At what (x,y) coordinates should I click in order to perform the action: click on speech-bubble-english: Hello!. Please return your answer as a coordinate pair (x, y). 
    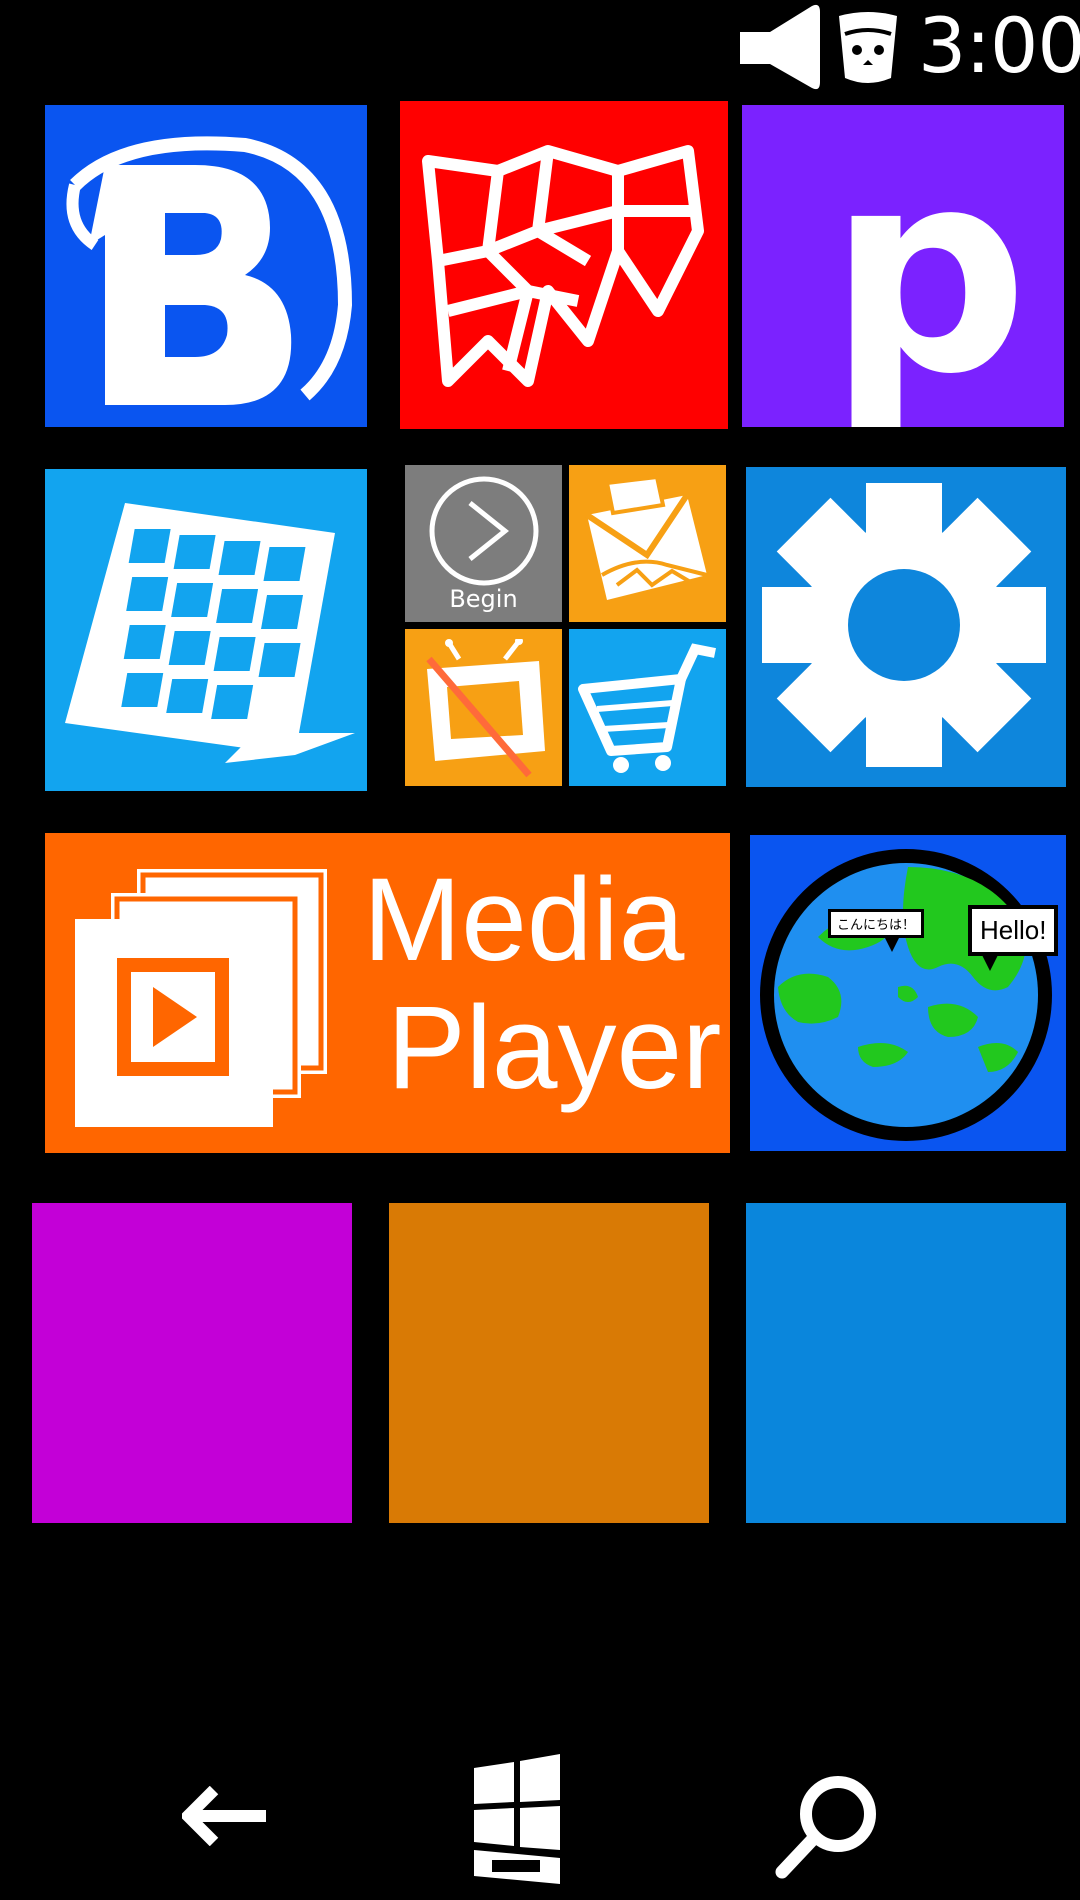
    Looking at the image, I should click on (1013, 930).